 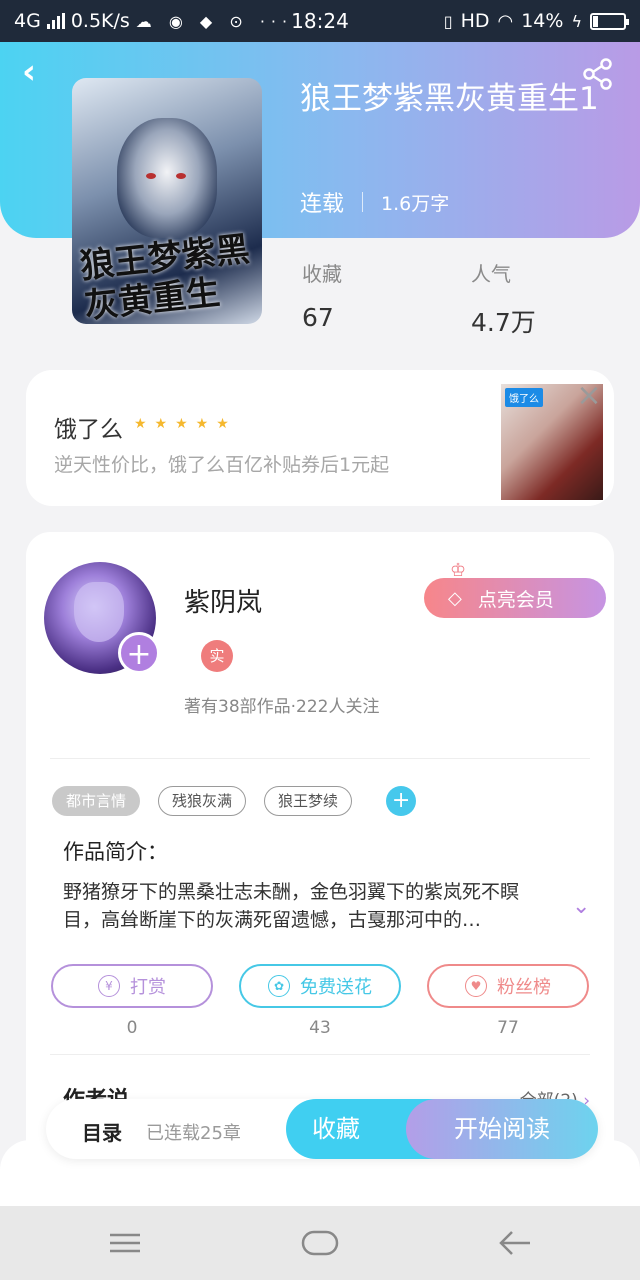 I want to click on author-stats: 著有38部作品·222人关注, so click(x=282, y=707).